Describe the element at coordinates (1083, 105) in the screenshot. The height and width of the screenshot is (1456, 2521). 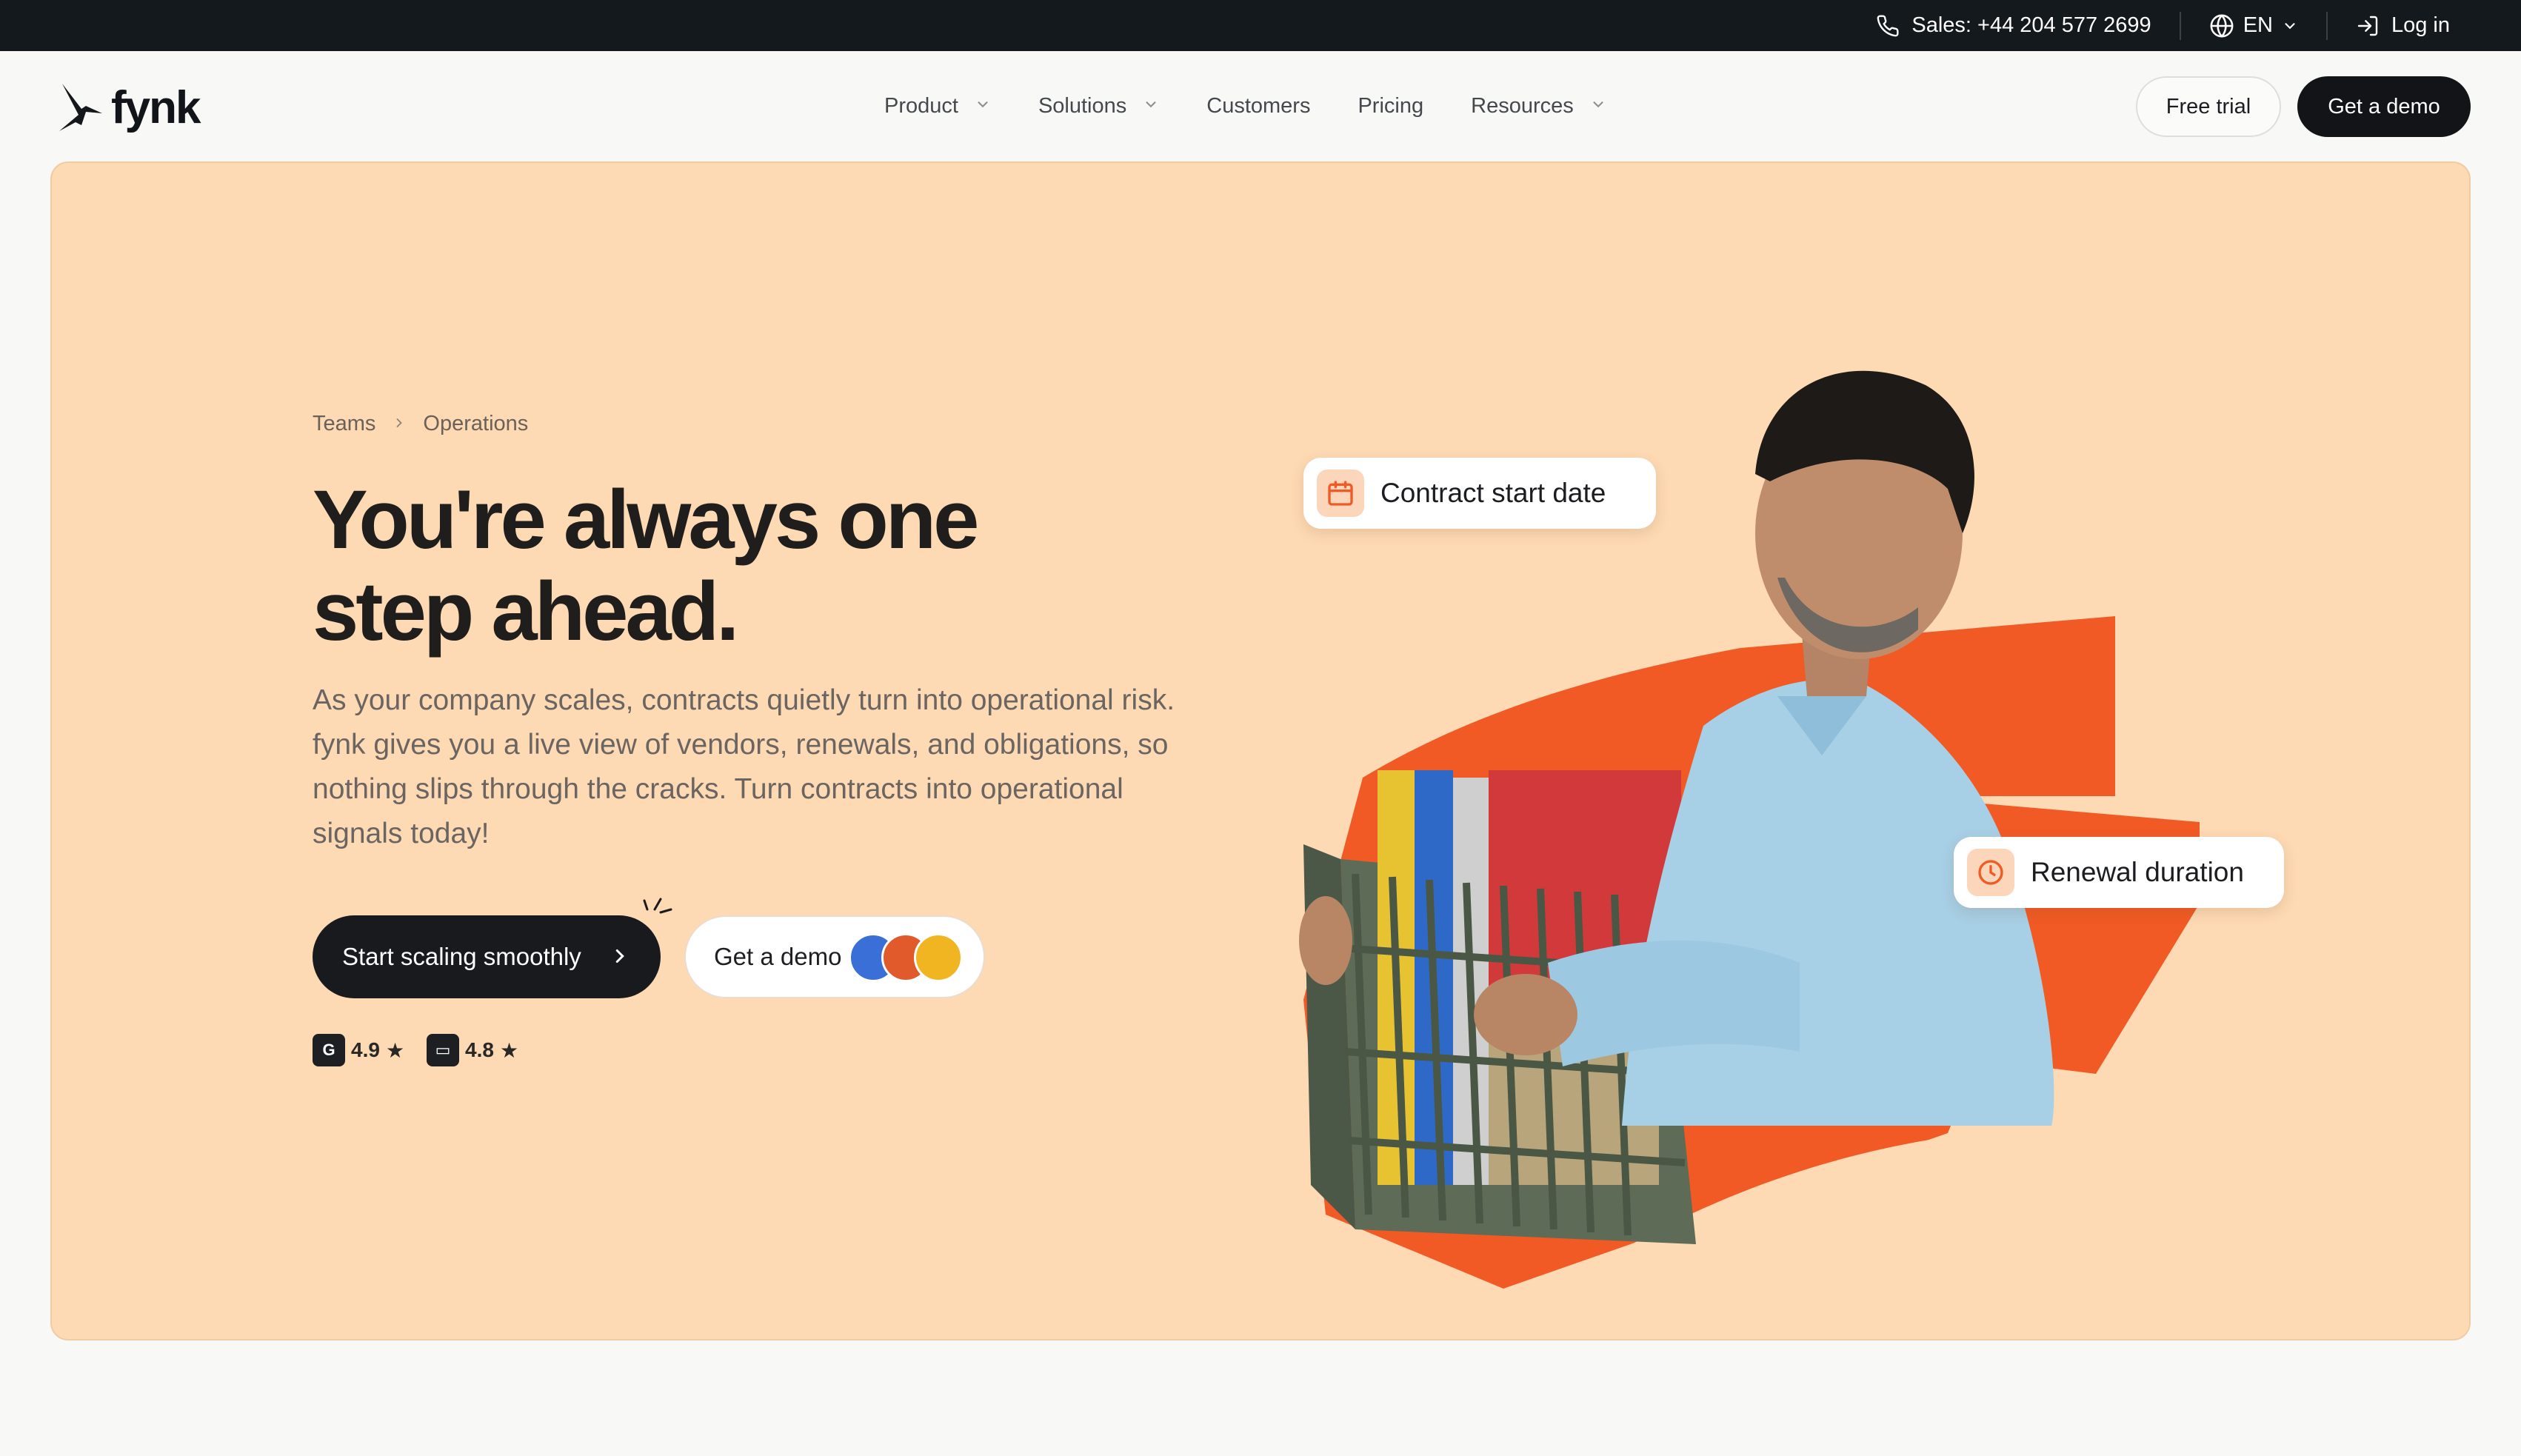
I see `nav-item-label: Solutions` at that location.